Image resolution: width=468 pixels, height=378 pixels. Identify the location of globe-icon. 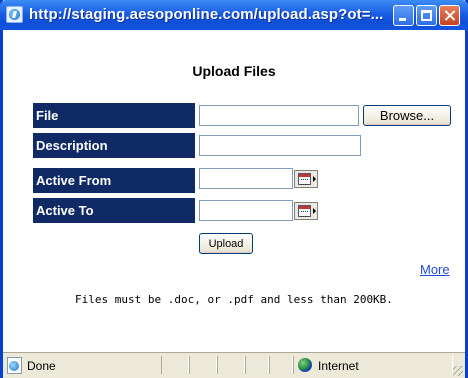
(305, 365).